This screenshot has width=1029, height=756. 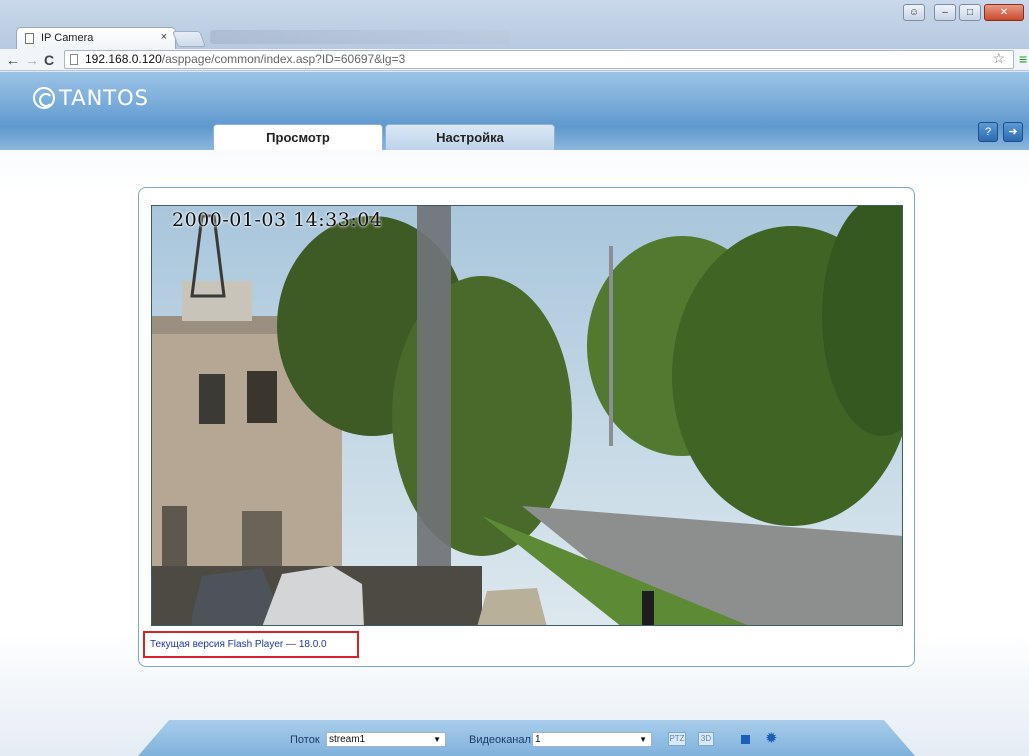 What do you see at coordinates (771, 738) in the screenshot?
I see `gear-icon: ✹` at bounding box center [771, 738].